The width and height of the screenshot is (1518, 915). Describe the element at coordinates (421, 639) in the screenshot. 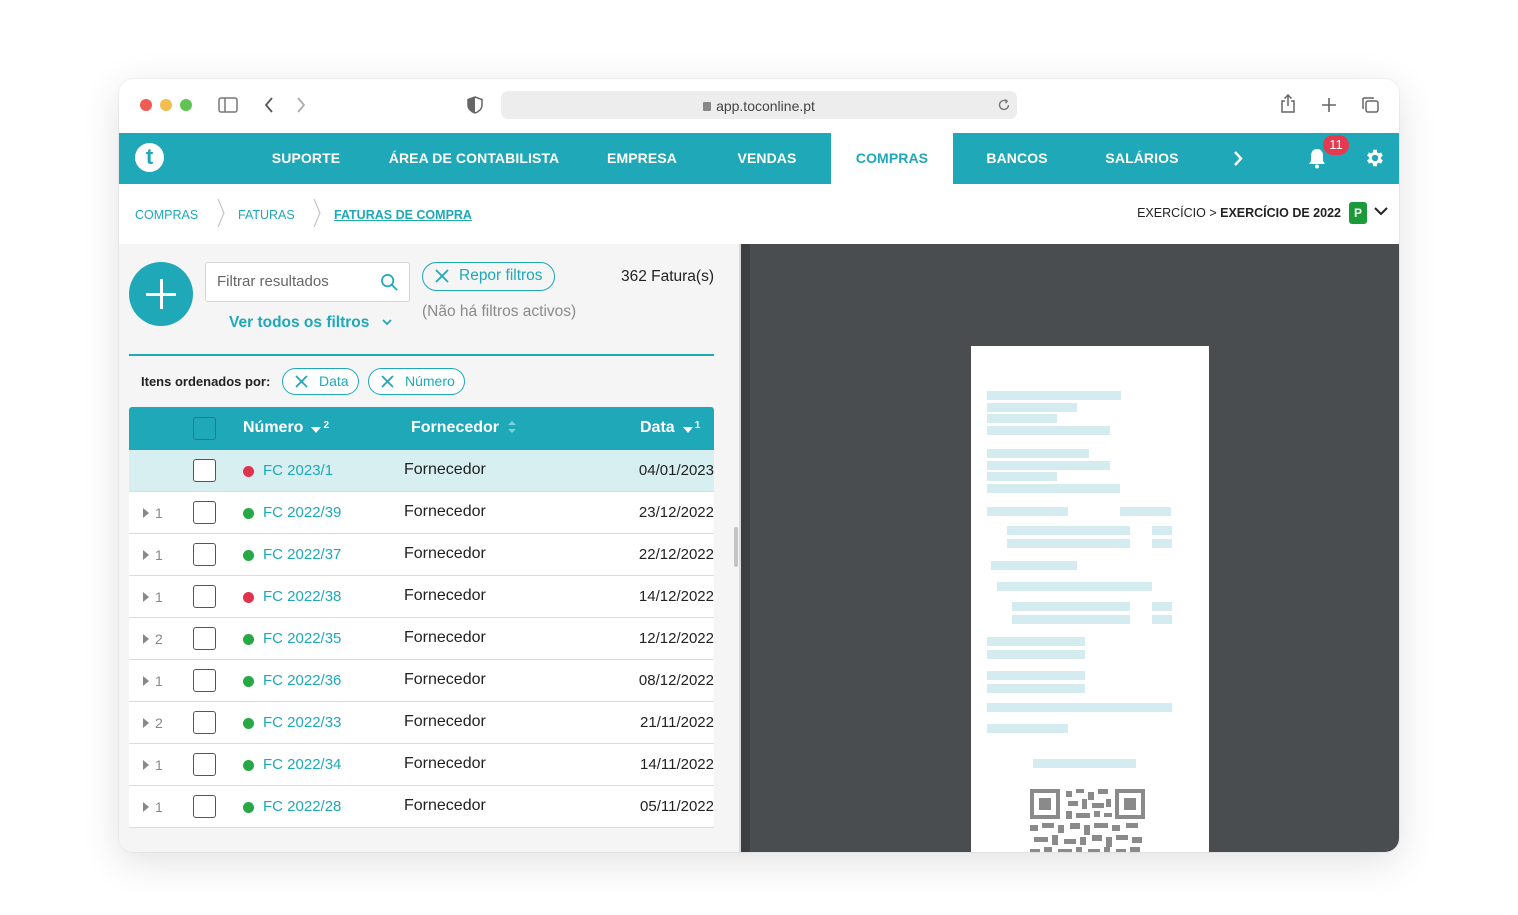

I see `table-row: 2 FC 2022/35 Fornecedor 12/12/2022` at that location.